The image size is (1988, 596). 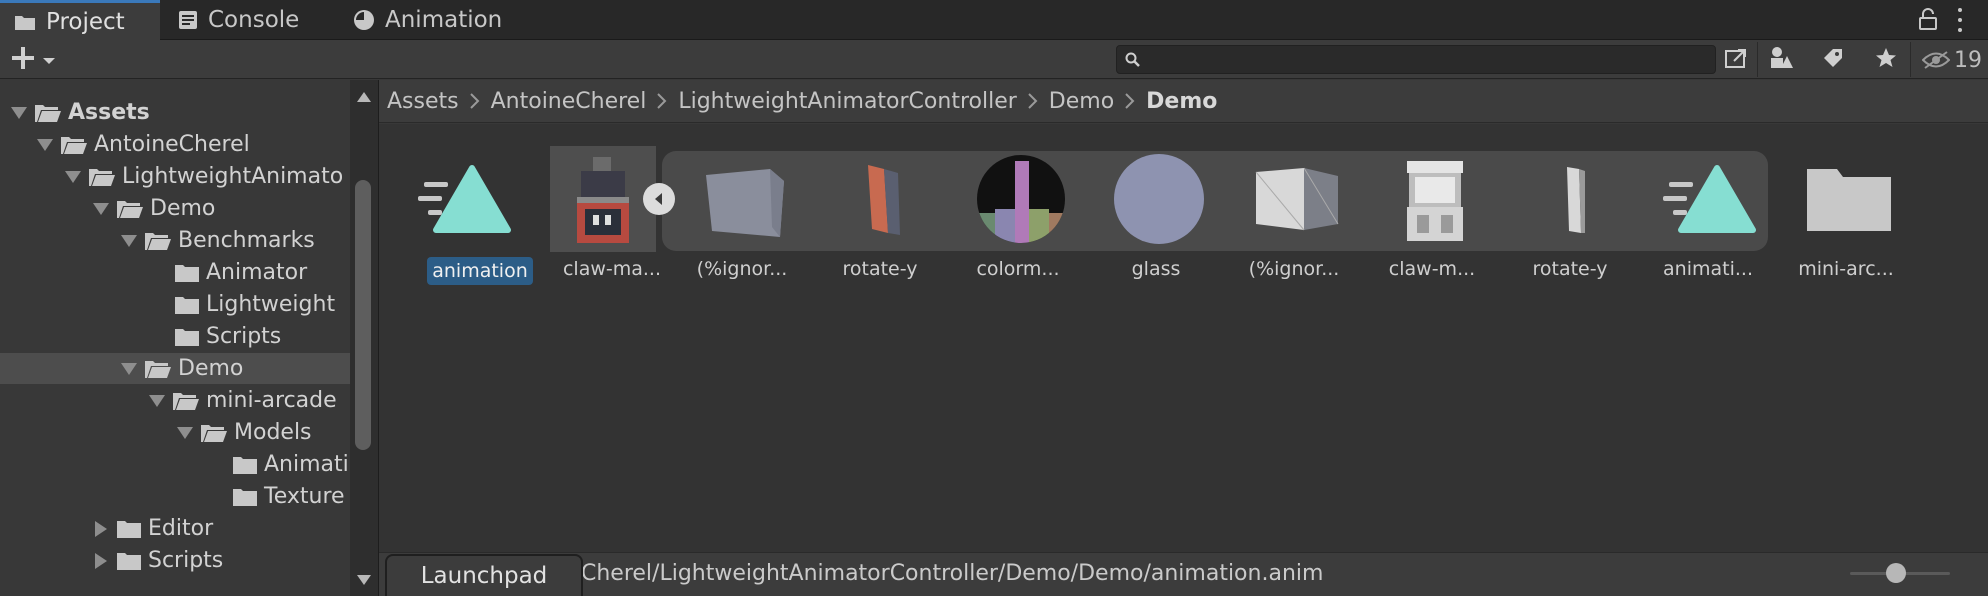 I want to click on tree-item-assets: Assets, so click(x=175, y=112).